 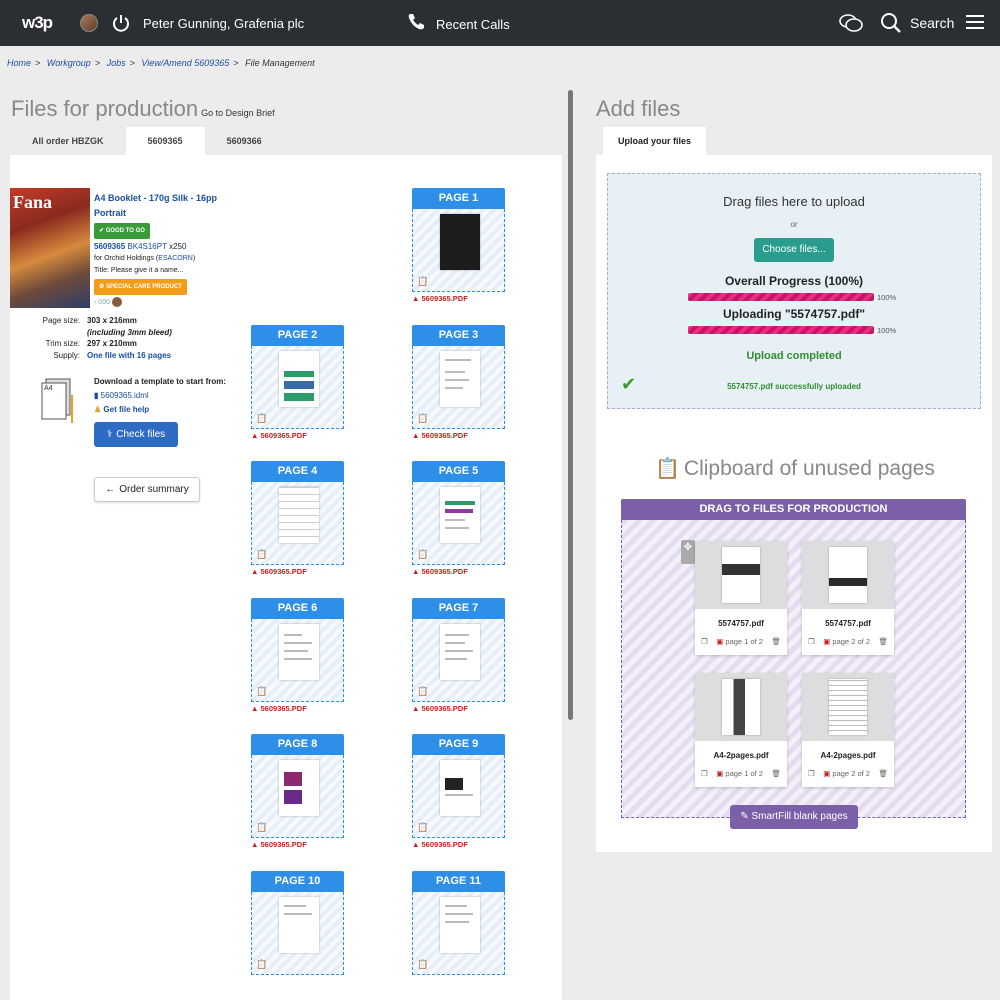 What do you see at coordinates (98, 409) in the screenshot?
I see `help-person-icon: ♟` at bounding box center [98, 409].